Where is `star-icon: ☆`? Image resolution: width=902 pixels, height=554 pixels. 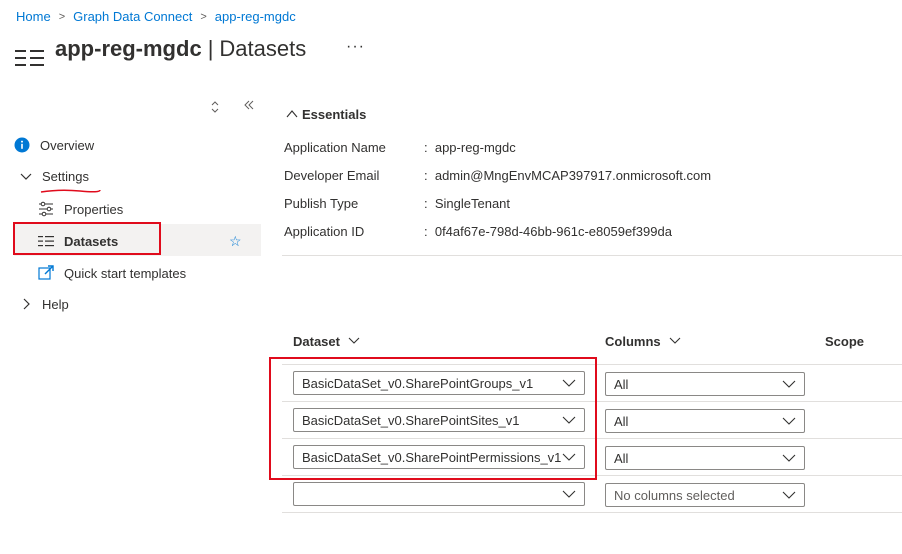
star-icon: ☆ is located at coordinates (235, 241).